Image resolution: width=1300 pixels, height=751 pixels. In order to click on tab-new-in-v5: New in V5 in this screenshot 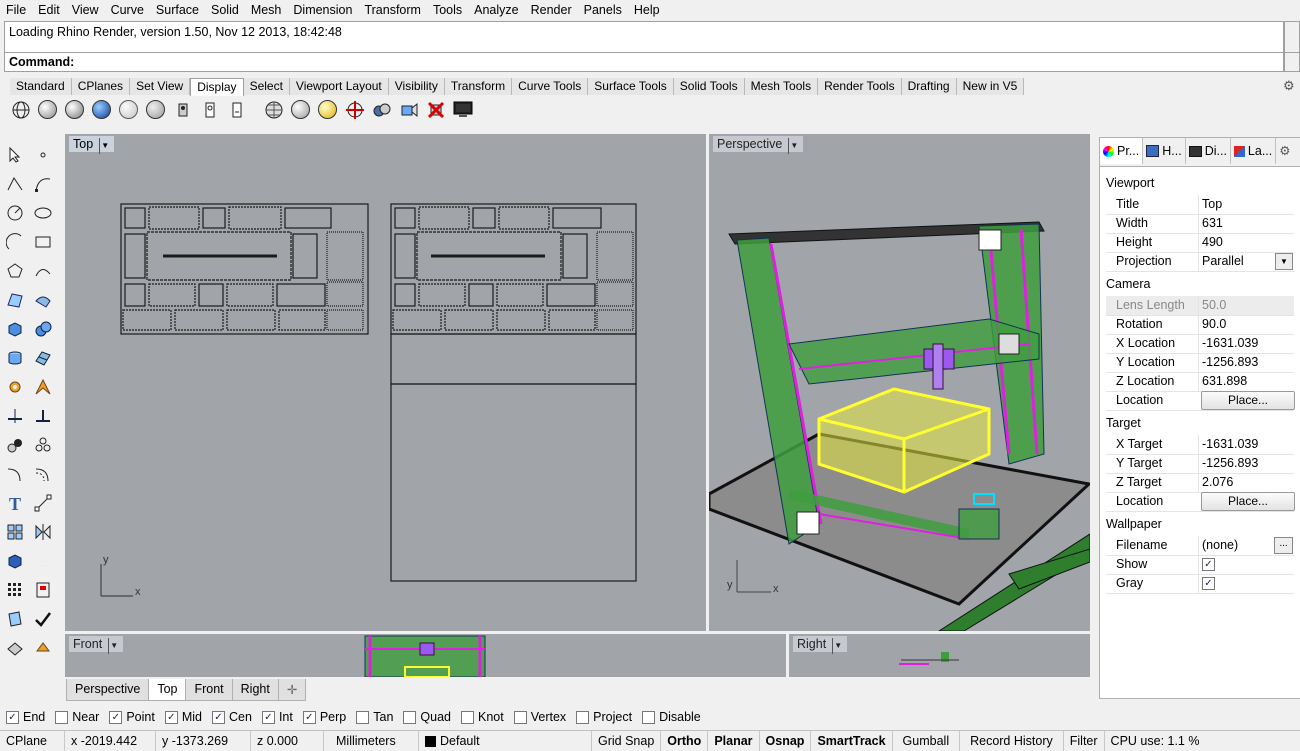, I will do `click(990, 86)`.